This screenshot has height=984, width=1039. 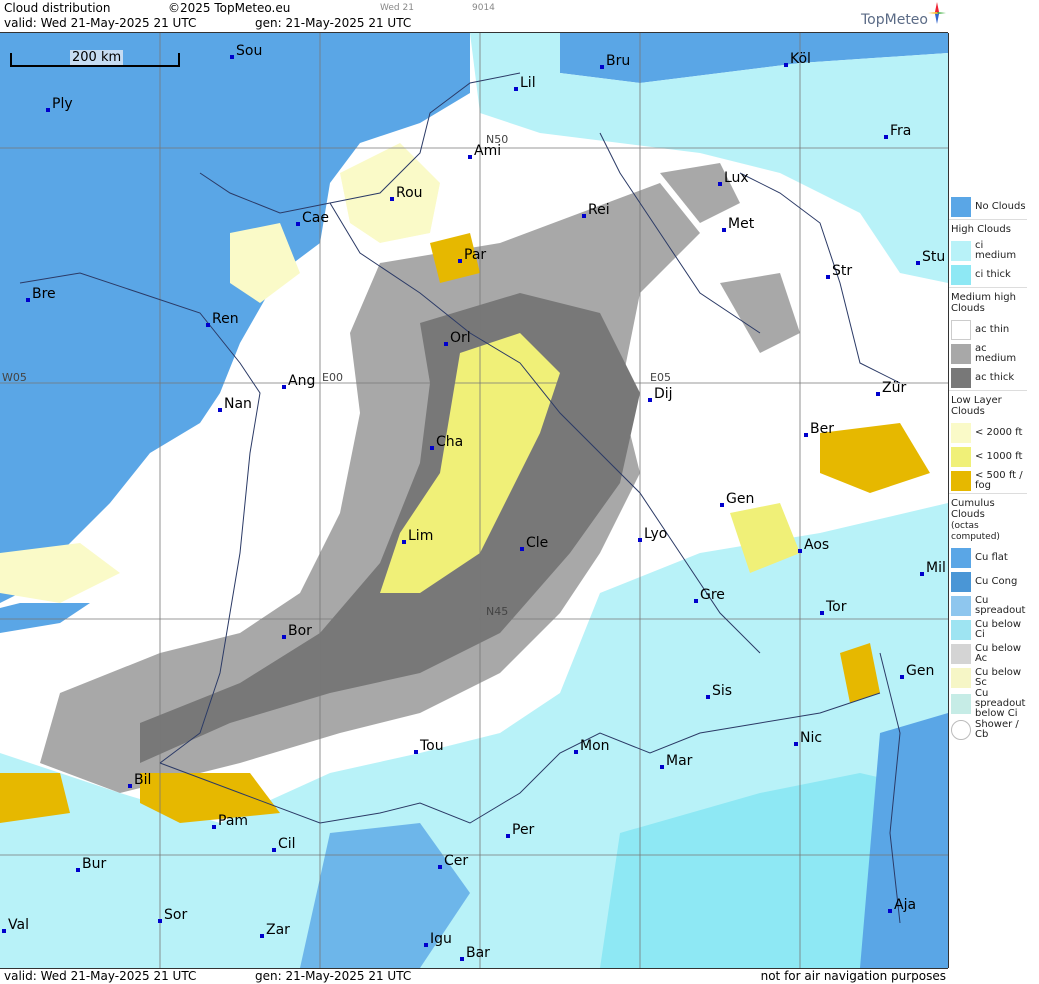 I want to click on cumulus-note: (octas computed), so click(x=975, y=531).